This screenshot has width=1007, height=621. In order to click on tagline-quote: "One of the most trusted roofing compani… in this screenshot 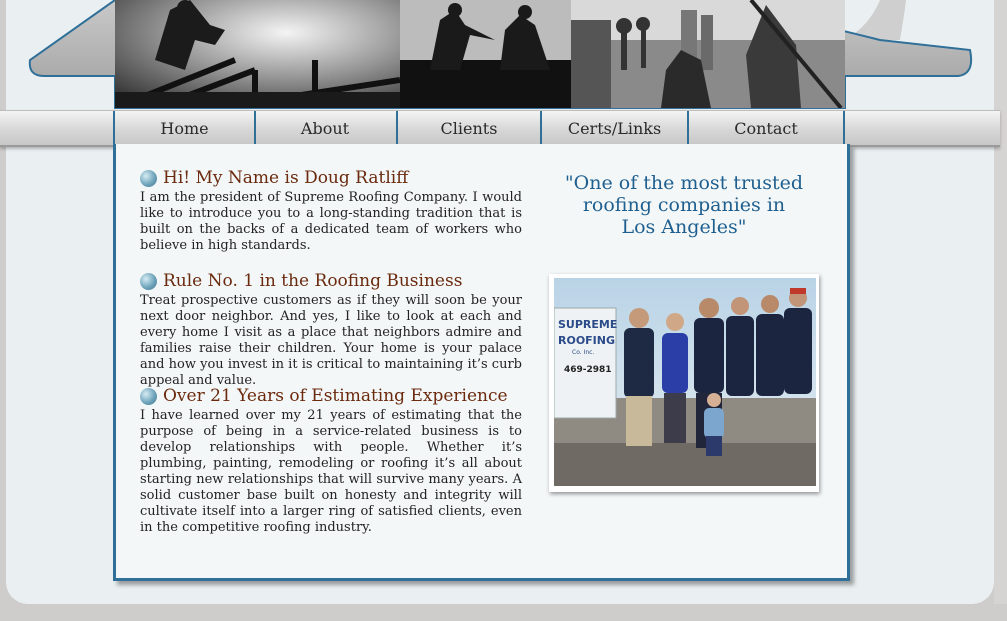, I will do `click(684, 205)`.